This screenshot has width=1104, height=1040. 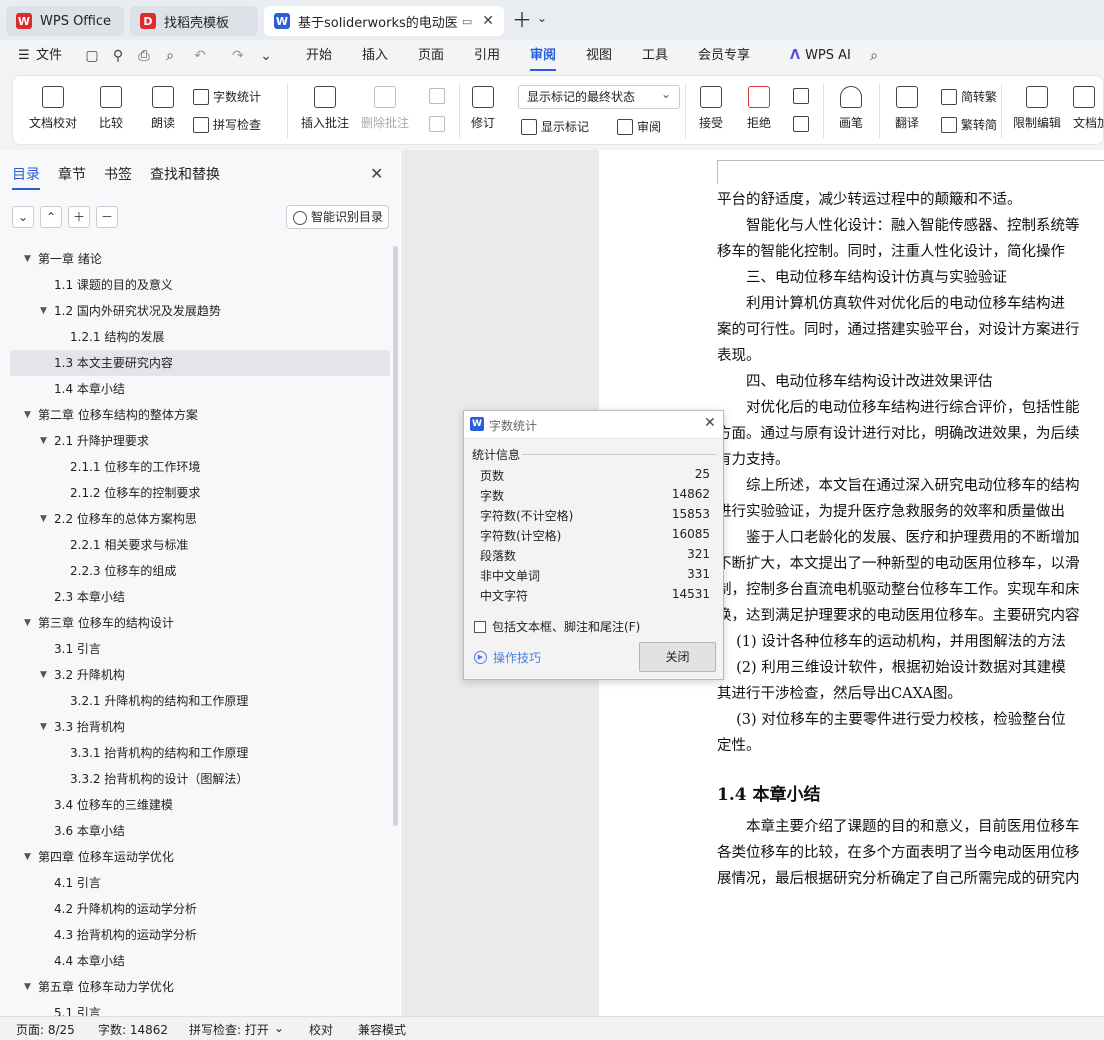 What do you see at coordinates (200, 649) in the screenshot?
I see `toc-item: 3.1 引言` at bounding box center [200, 649].